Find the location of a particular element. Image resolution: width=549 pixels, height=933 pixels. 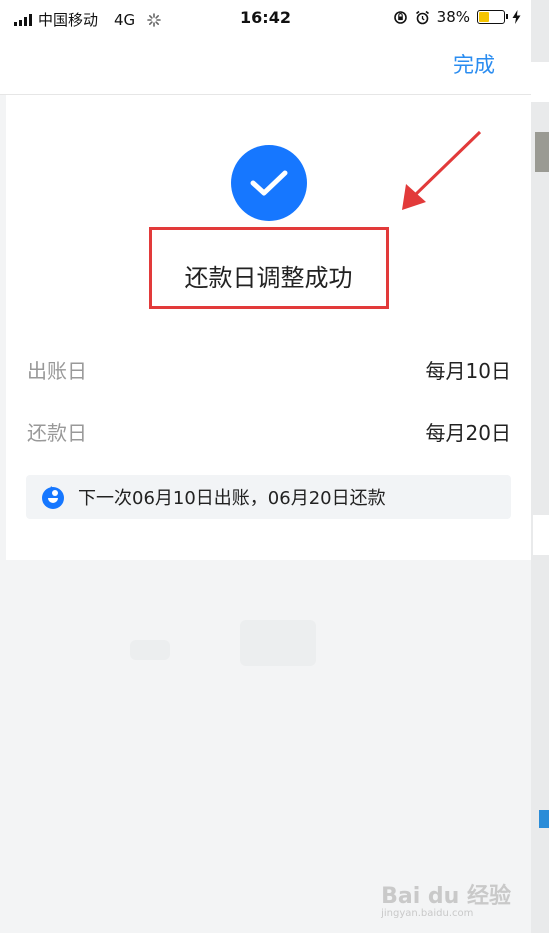

billing-day-row: 出账日 每月10日 is located at coordinates (269, 370).